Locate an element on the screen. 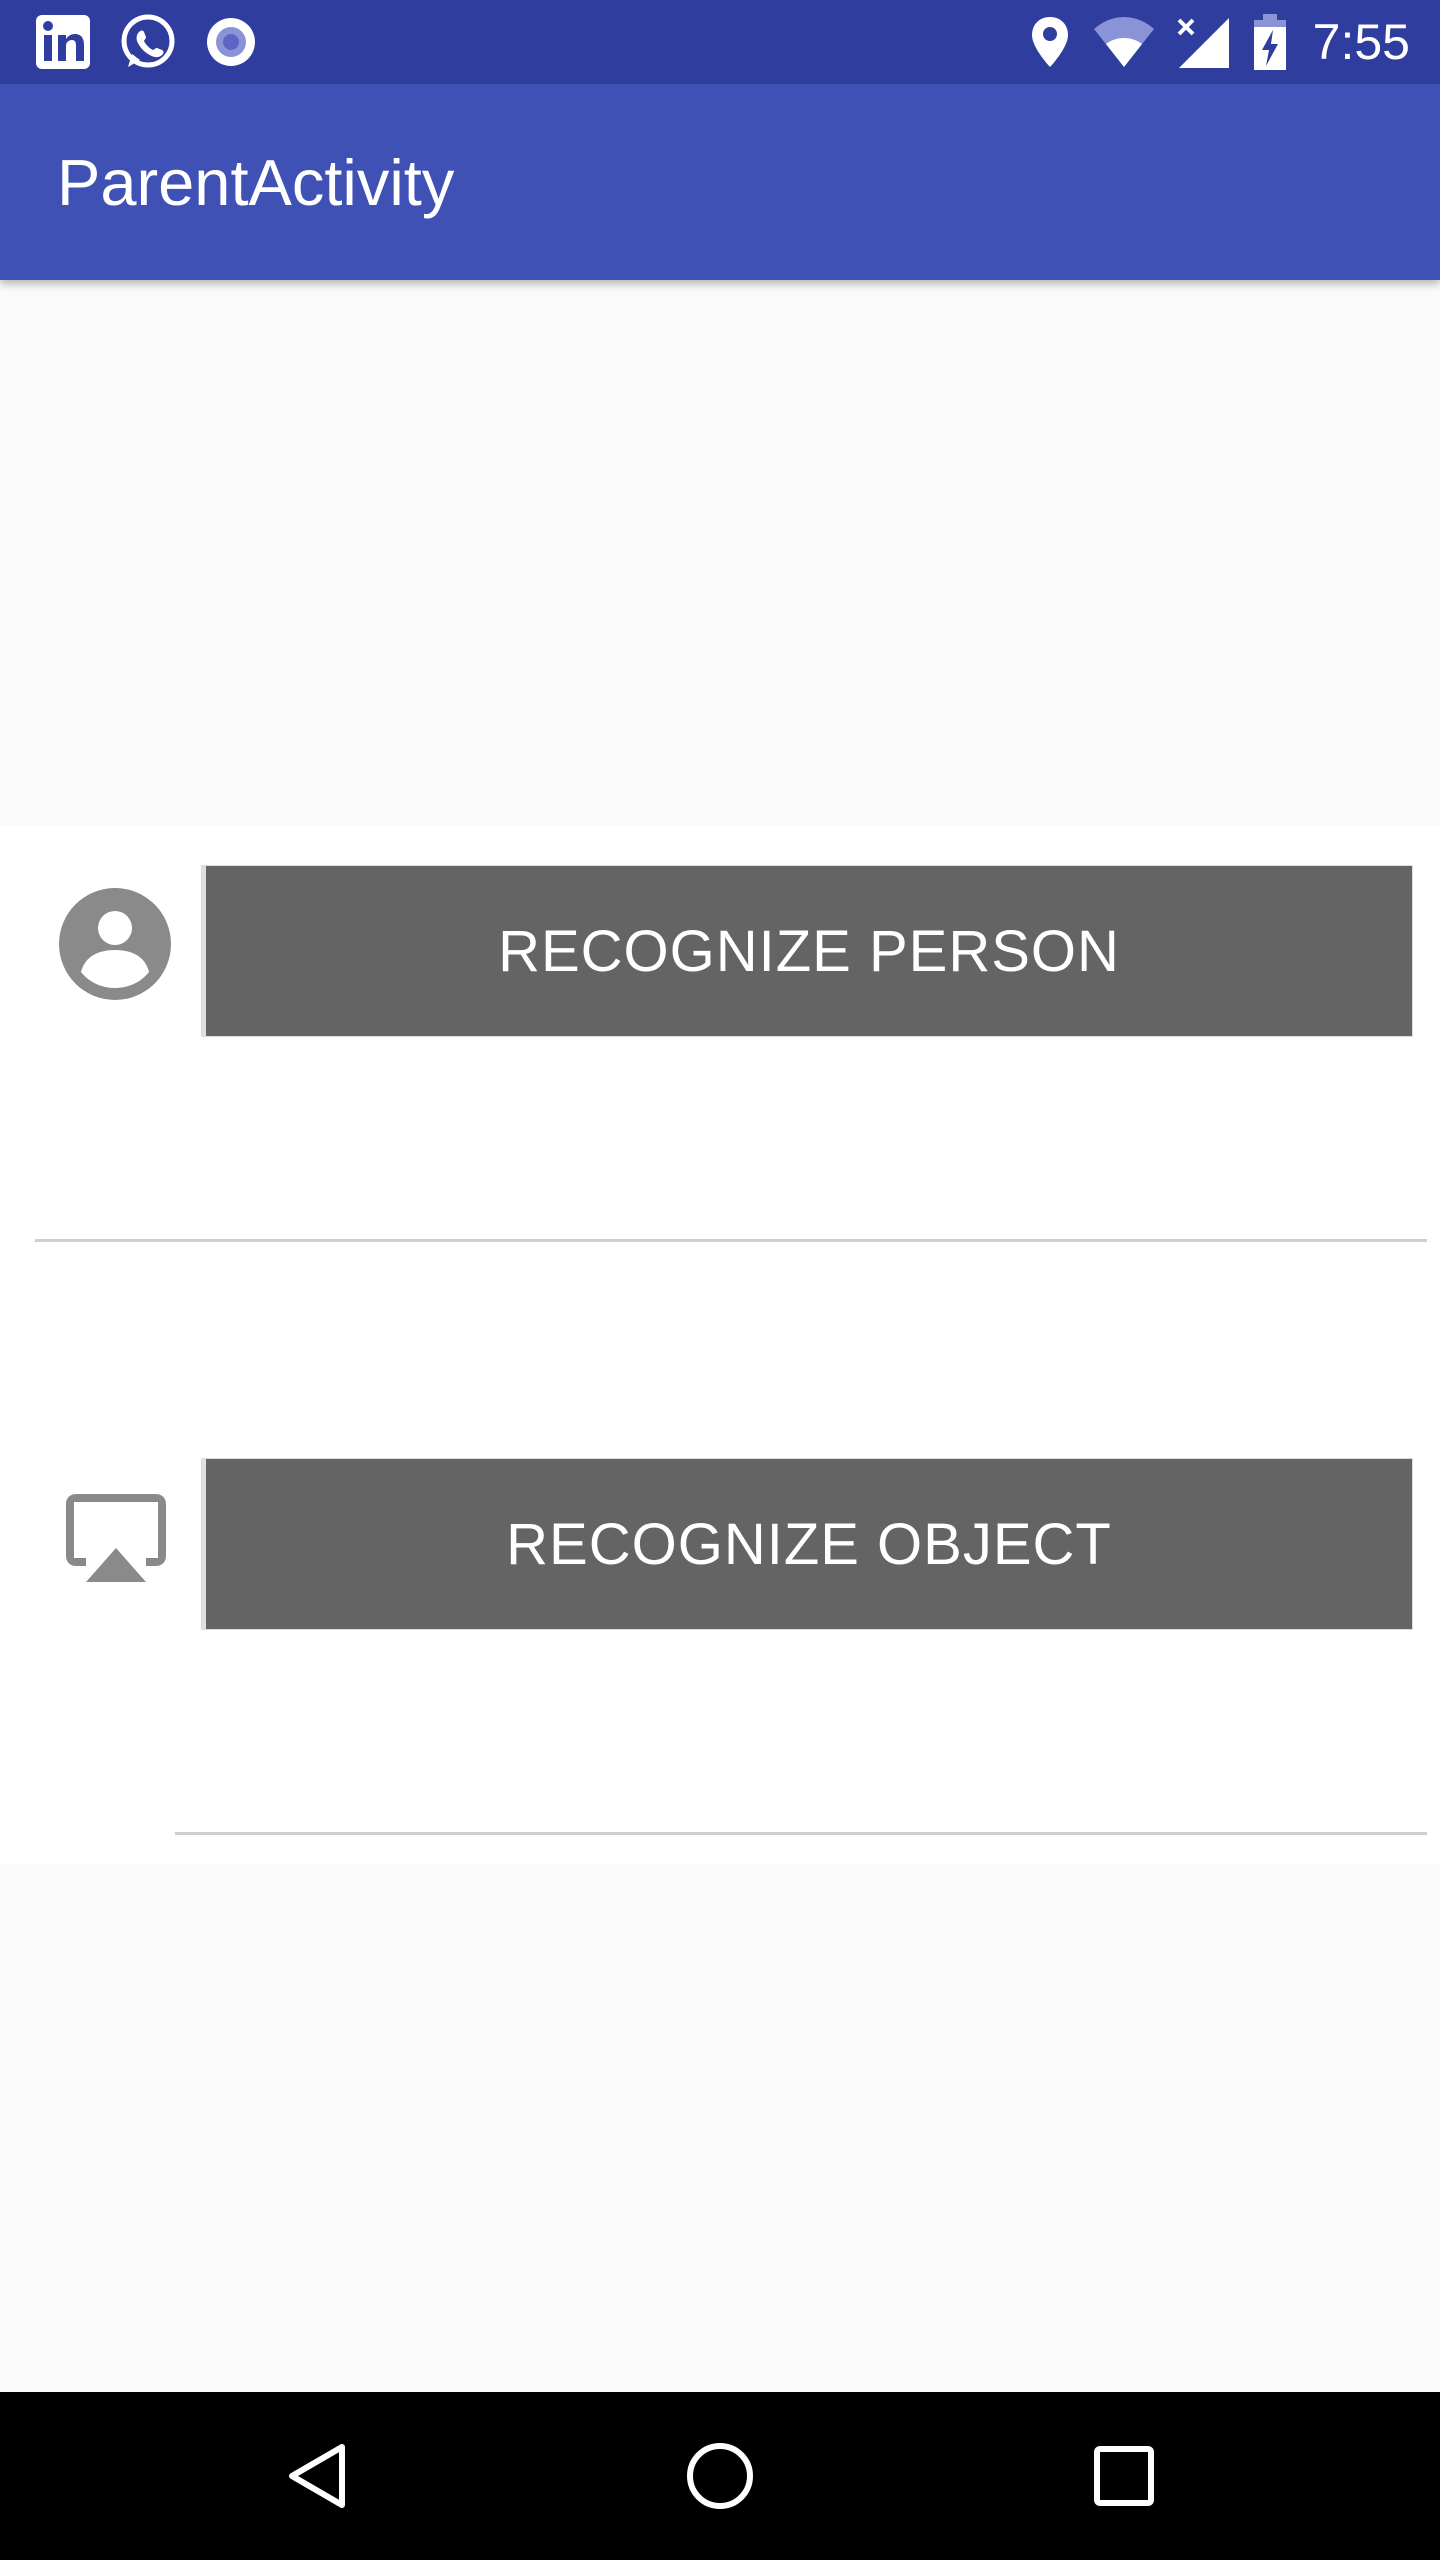  wifi-icon is located at coordinates (1124, 42).